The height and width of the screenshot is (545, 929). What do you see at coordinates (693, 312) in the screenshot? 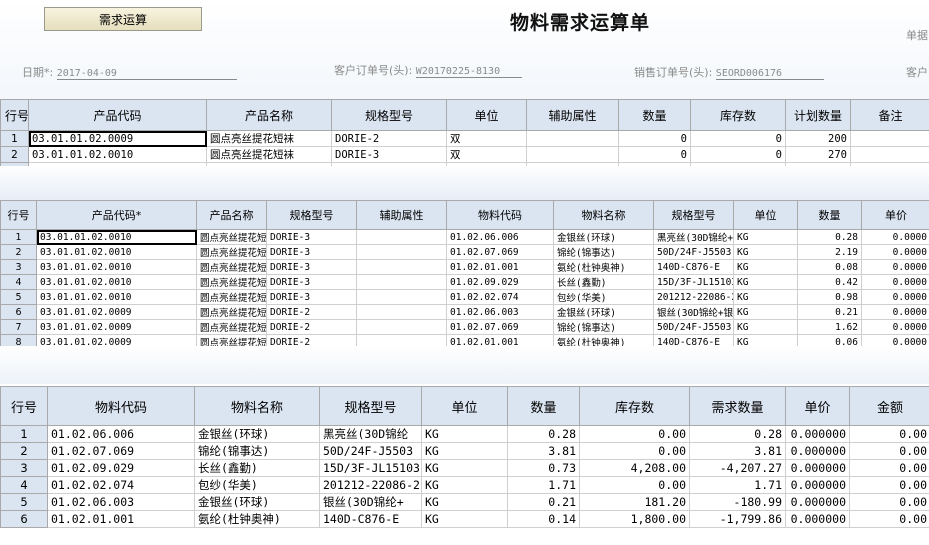
I see `table-cell: 银丝(30D锦纶+银` at bounding box center [693, 312].